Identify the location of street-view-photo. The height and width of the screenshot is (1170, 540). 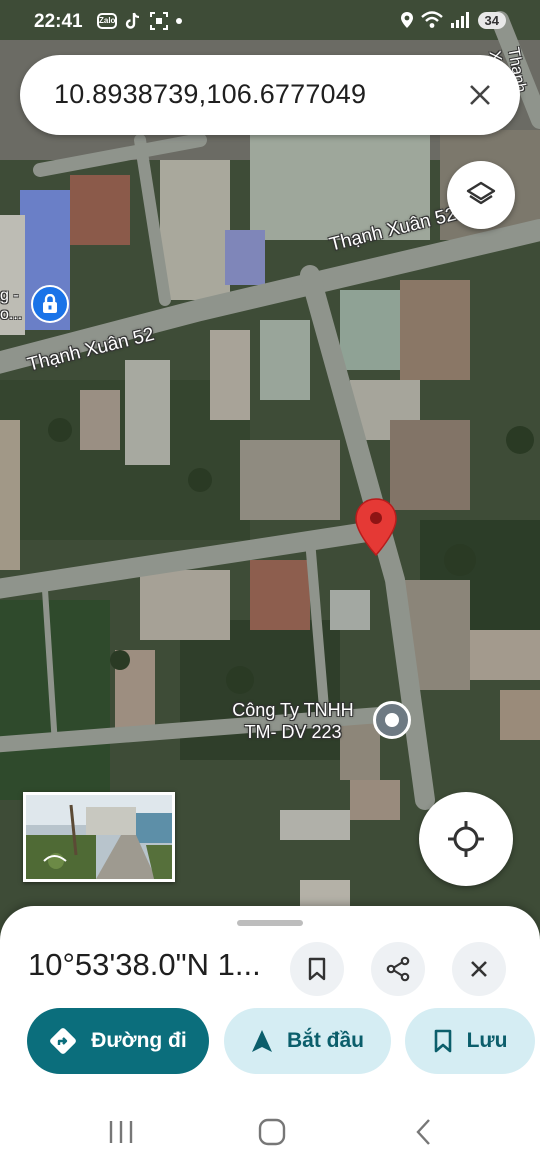
(99, 837).